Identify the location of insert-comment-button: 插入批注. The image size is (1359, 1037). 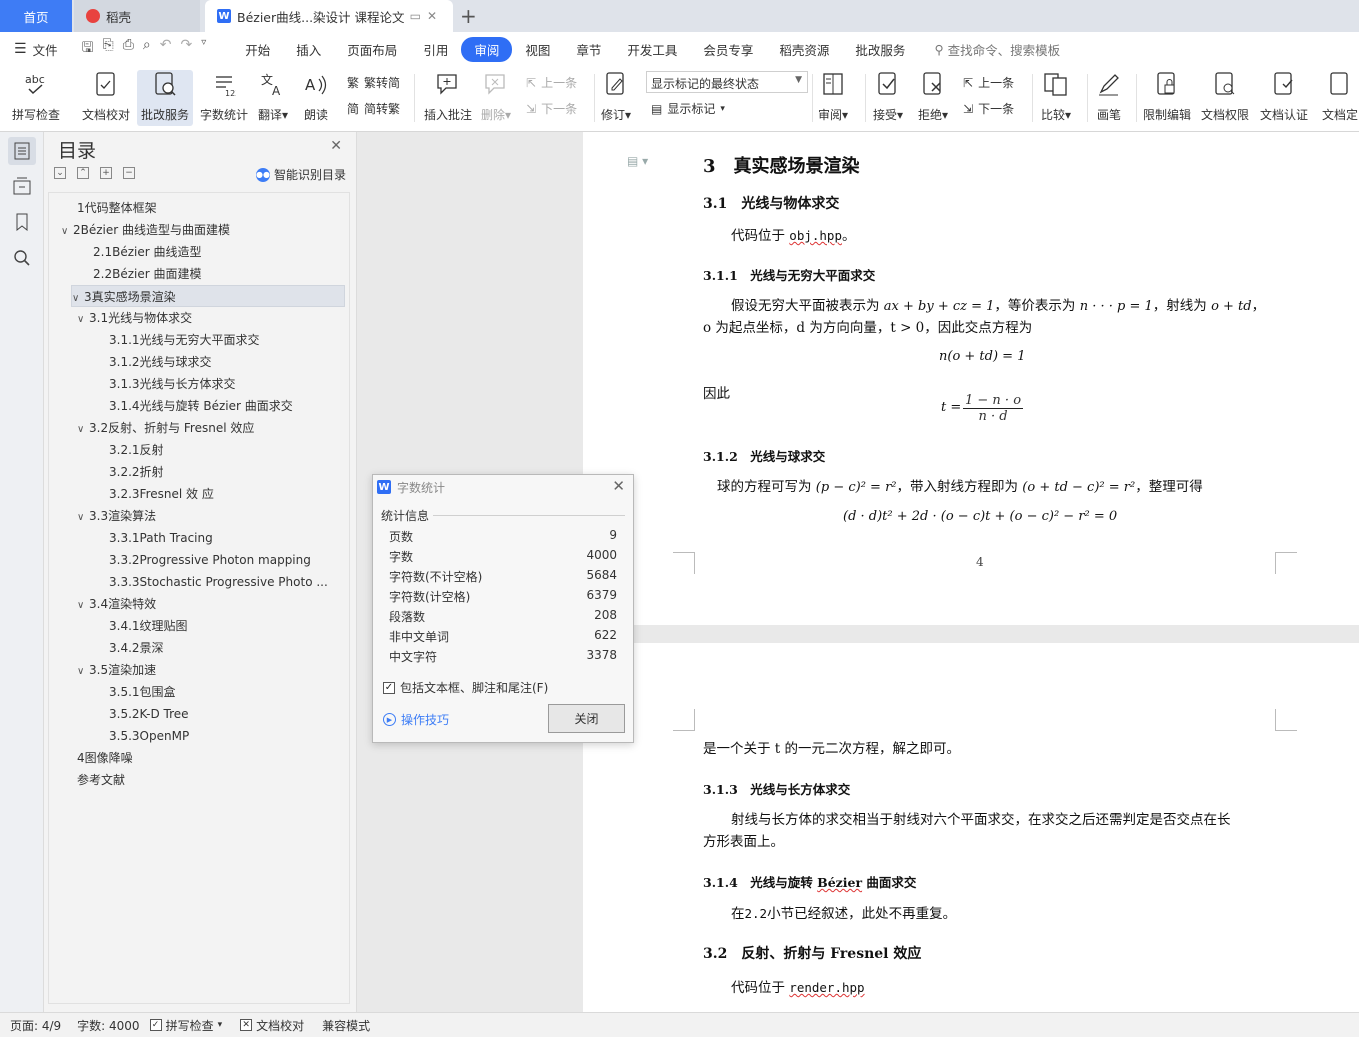
(448, 96).